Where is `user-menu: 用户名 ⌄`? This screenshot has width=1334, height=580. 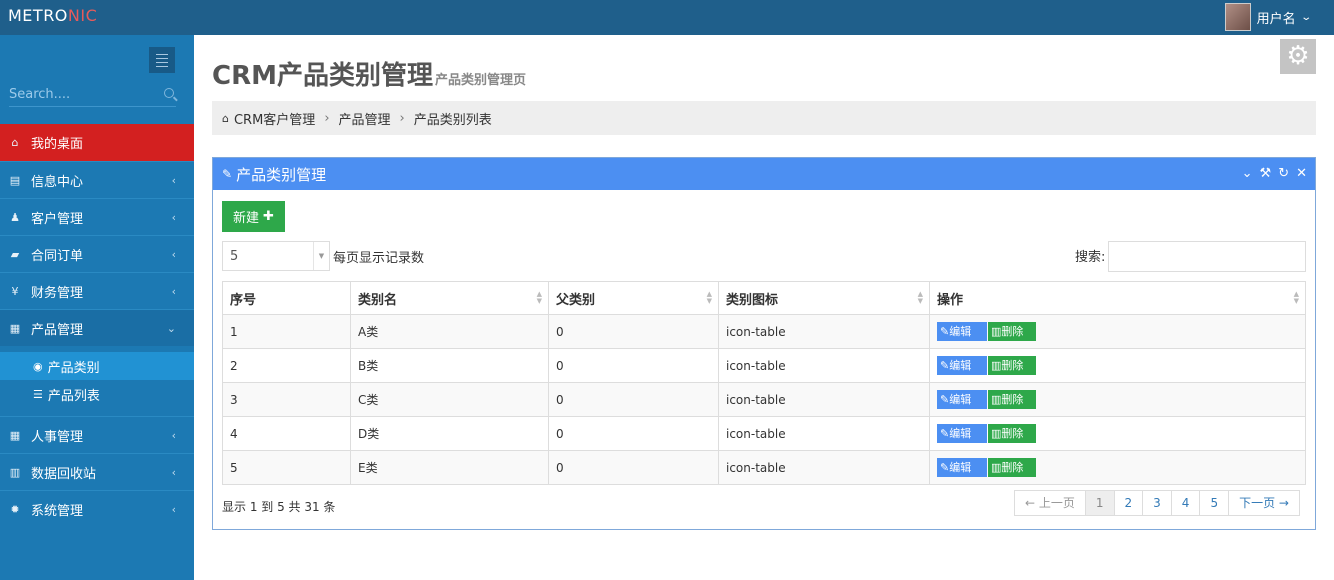 user-menu: 用户名 ⌄ is located at coordinates (1268, 17).